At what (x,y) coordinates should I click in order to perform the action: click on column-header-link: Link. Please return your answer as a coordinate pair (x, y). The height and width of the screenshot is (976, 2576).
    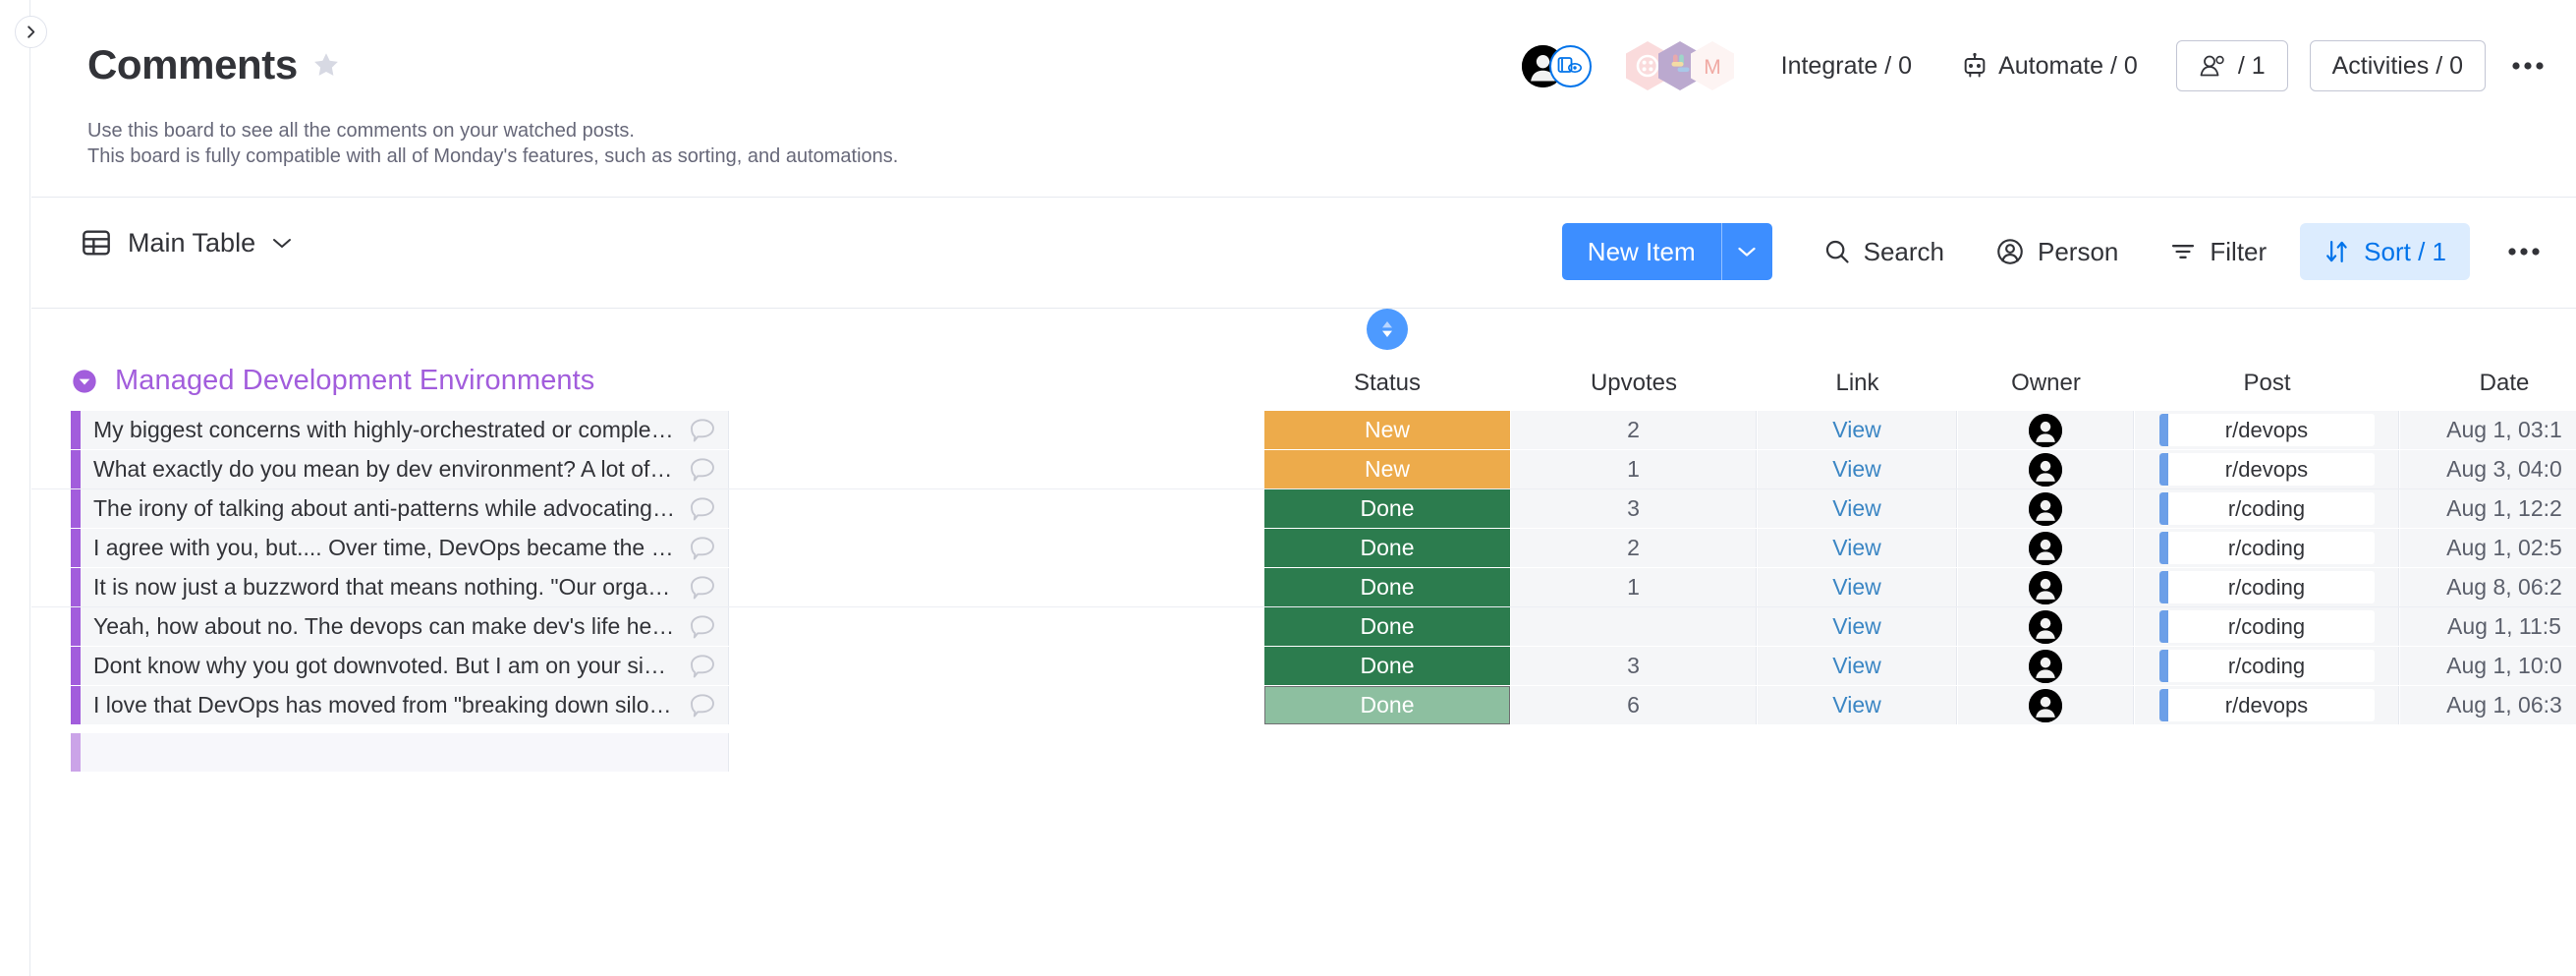
    Looking at the image, I should click on (1857, 383).